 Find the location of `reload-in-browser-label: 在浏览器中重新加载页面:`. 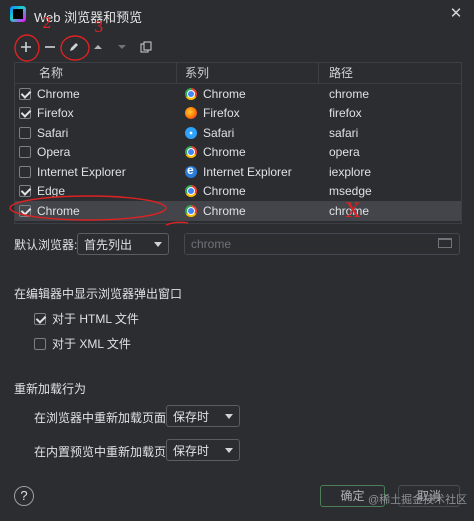

reload-in-browser-label: 在浏览器中重新加载页面: is located at coordinates (102, 418).